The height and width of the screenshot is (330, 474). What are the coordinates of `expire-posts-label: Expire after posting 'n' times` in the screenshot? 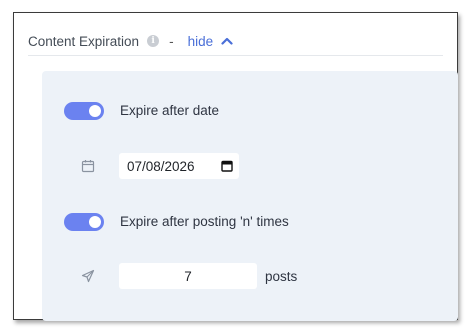 It's located at (204, 221).